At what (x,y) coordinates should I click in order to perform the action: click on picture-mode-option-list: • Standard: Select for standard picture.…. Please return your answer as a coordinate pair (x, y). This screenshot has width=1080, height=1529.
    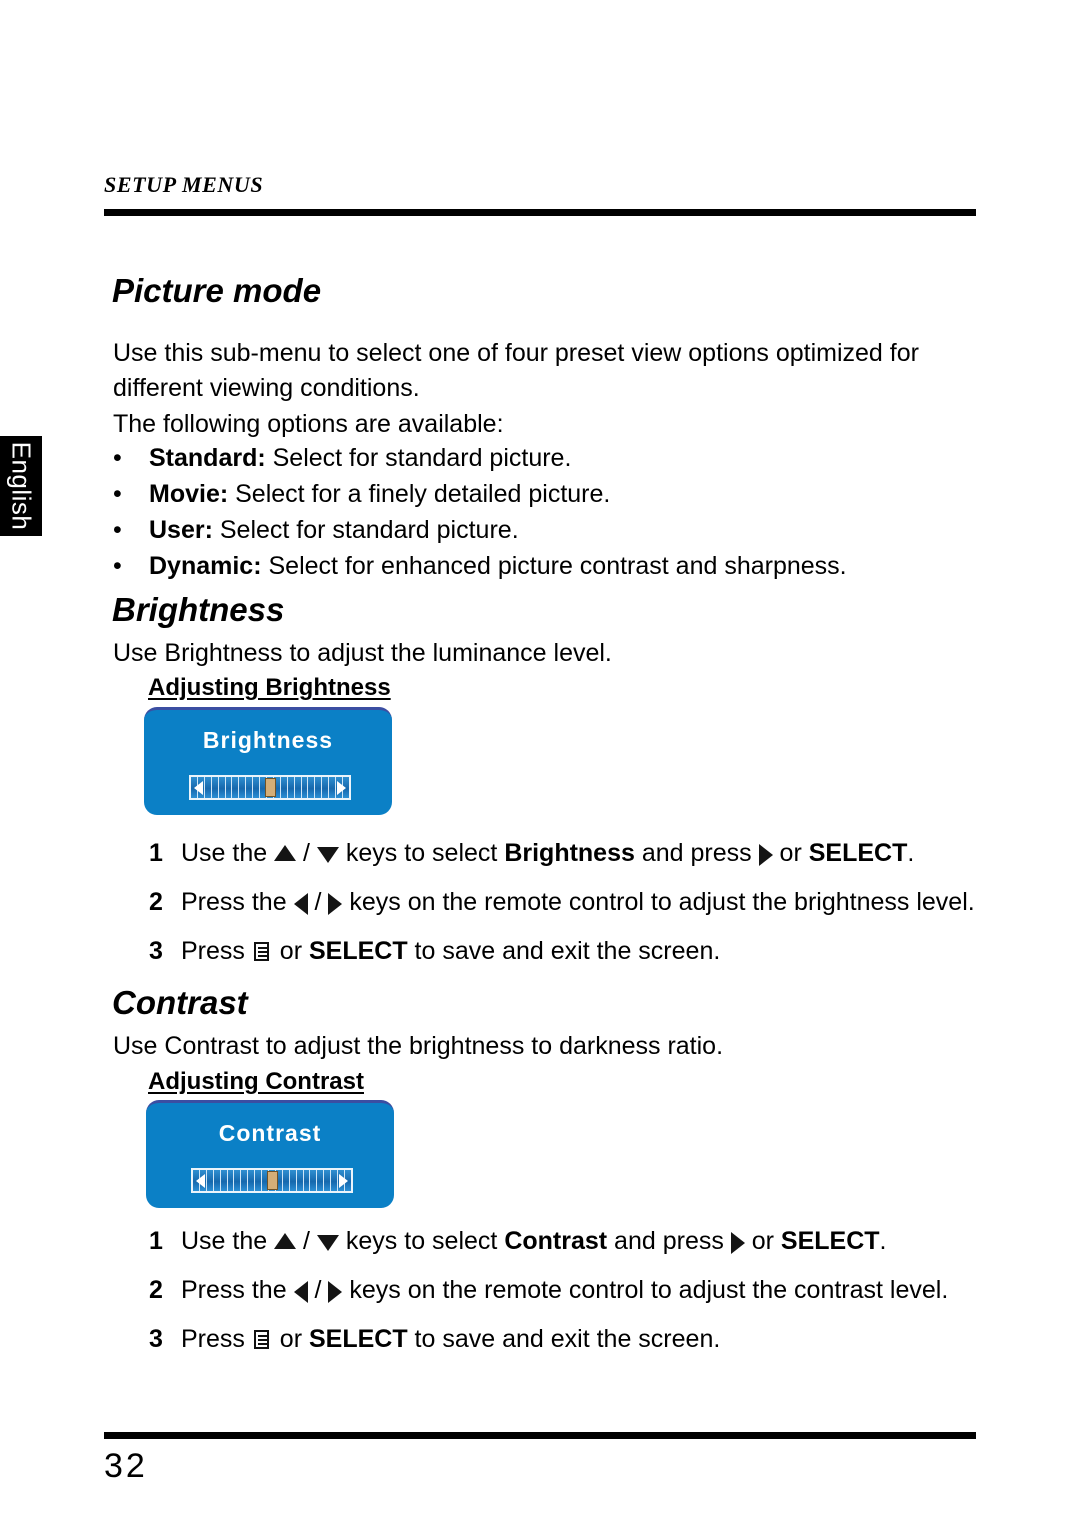
    Looking at the image, I should click on (543, 513).